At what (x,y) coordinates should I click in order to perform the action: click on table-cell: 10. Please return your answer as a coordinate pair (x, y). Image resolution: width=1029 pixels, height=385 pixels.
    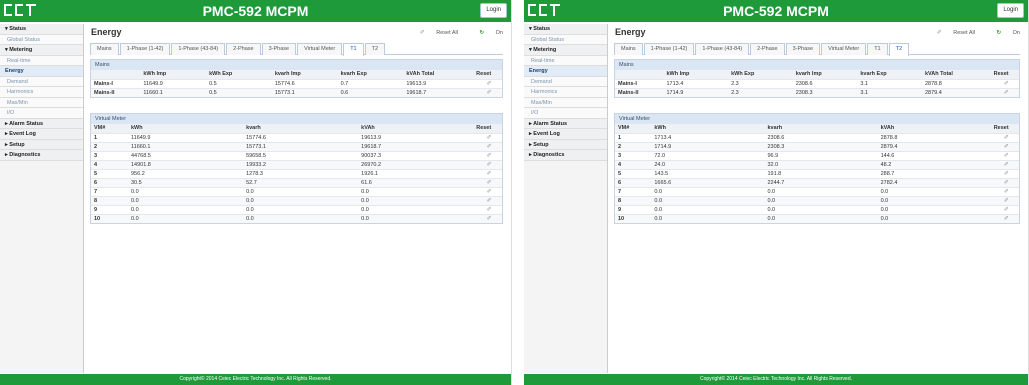
    Looking at the image, I should click on (633, 218).